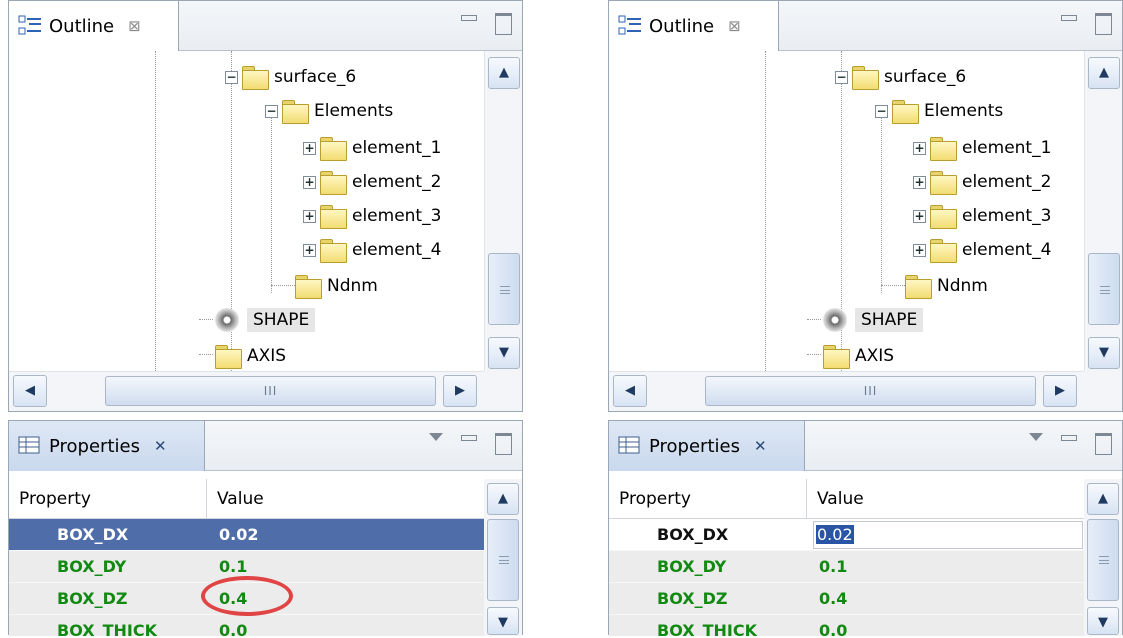  I want to click on property-value: 0.0, so click(833, 628).